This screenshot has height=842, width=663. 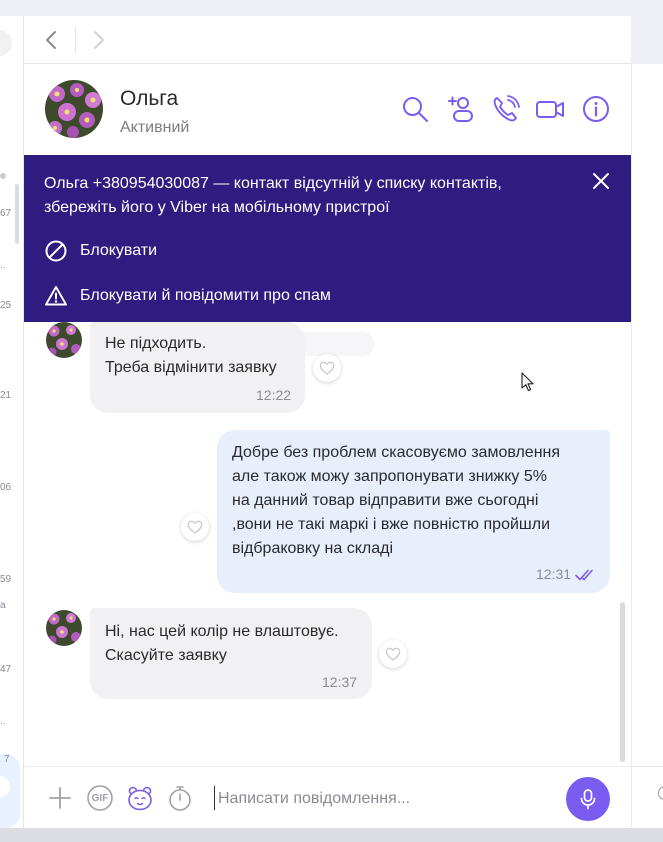 I want to click on attach-button, so click(x=60, y=798).